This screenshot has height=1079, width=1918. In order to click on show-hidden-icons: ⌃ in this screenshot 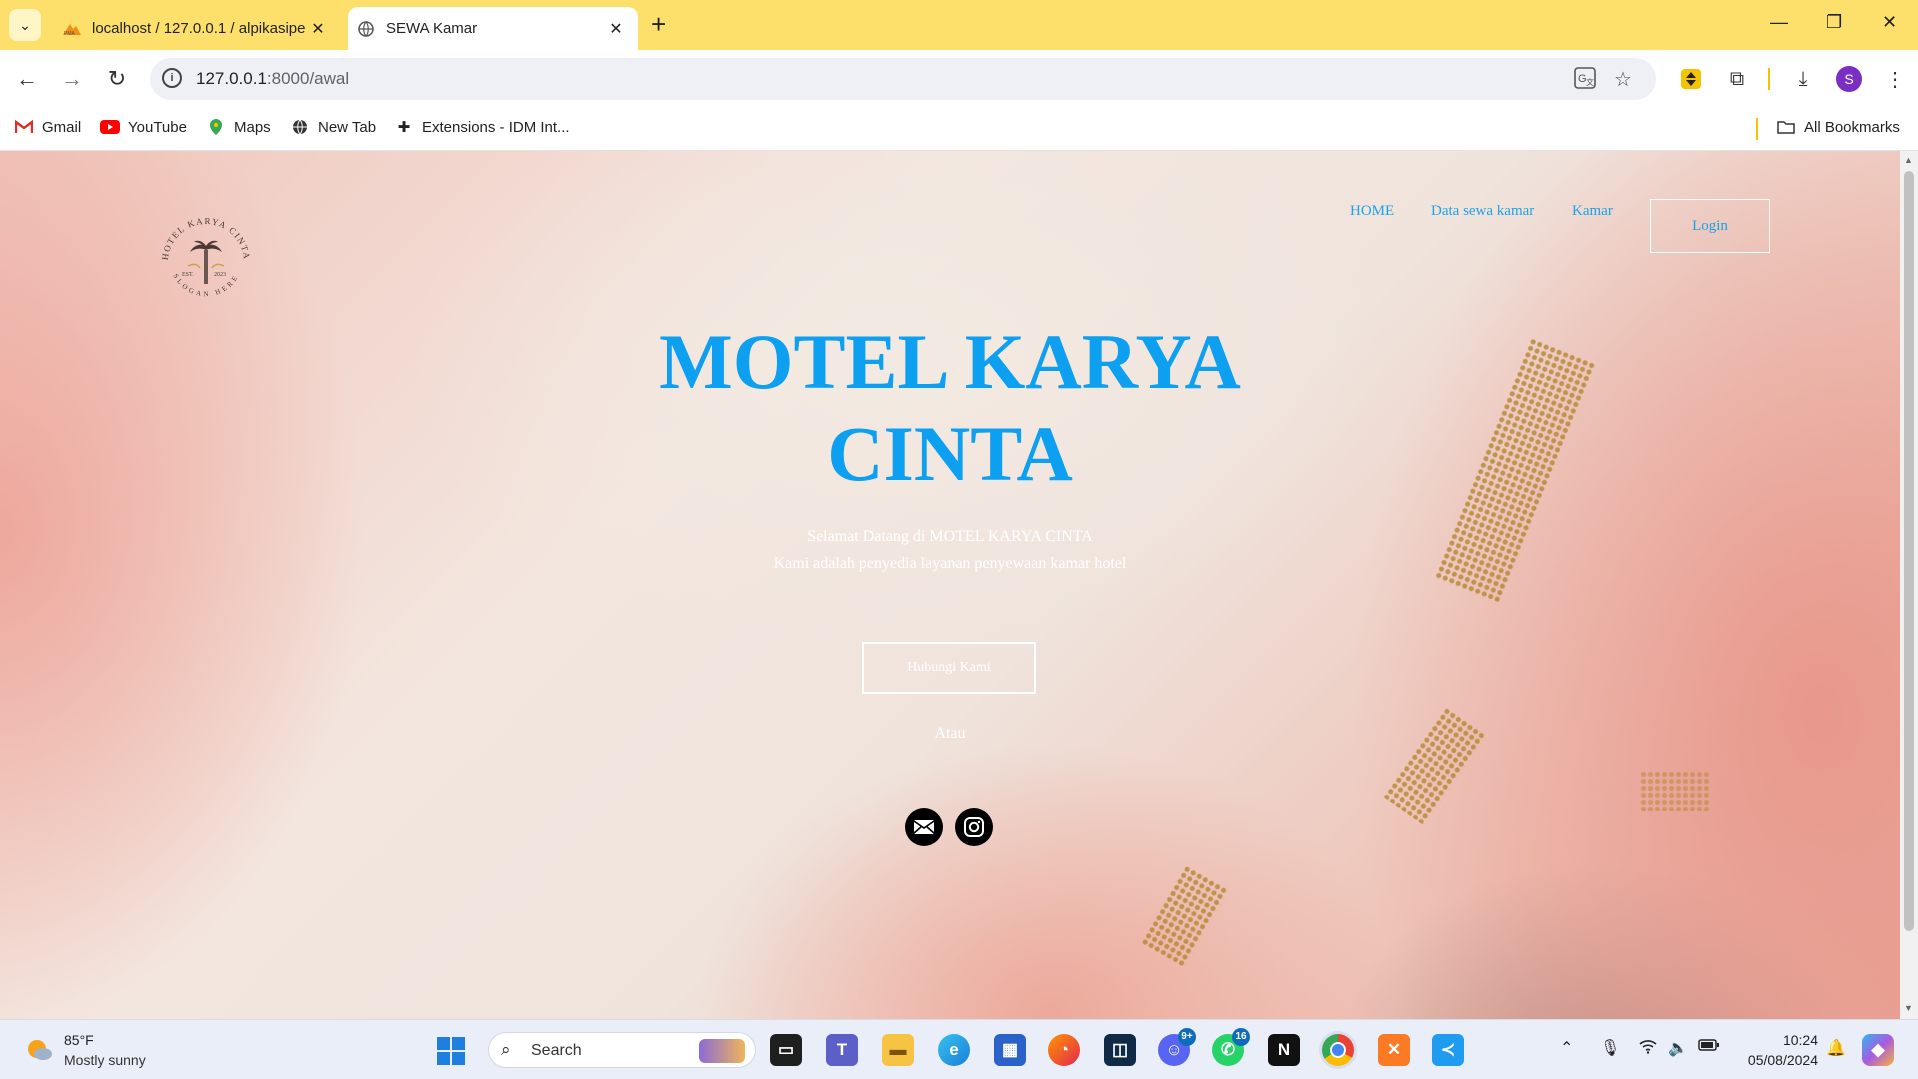, I will do `click(1566, 1048)`.